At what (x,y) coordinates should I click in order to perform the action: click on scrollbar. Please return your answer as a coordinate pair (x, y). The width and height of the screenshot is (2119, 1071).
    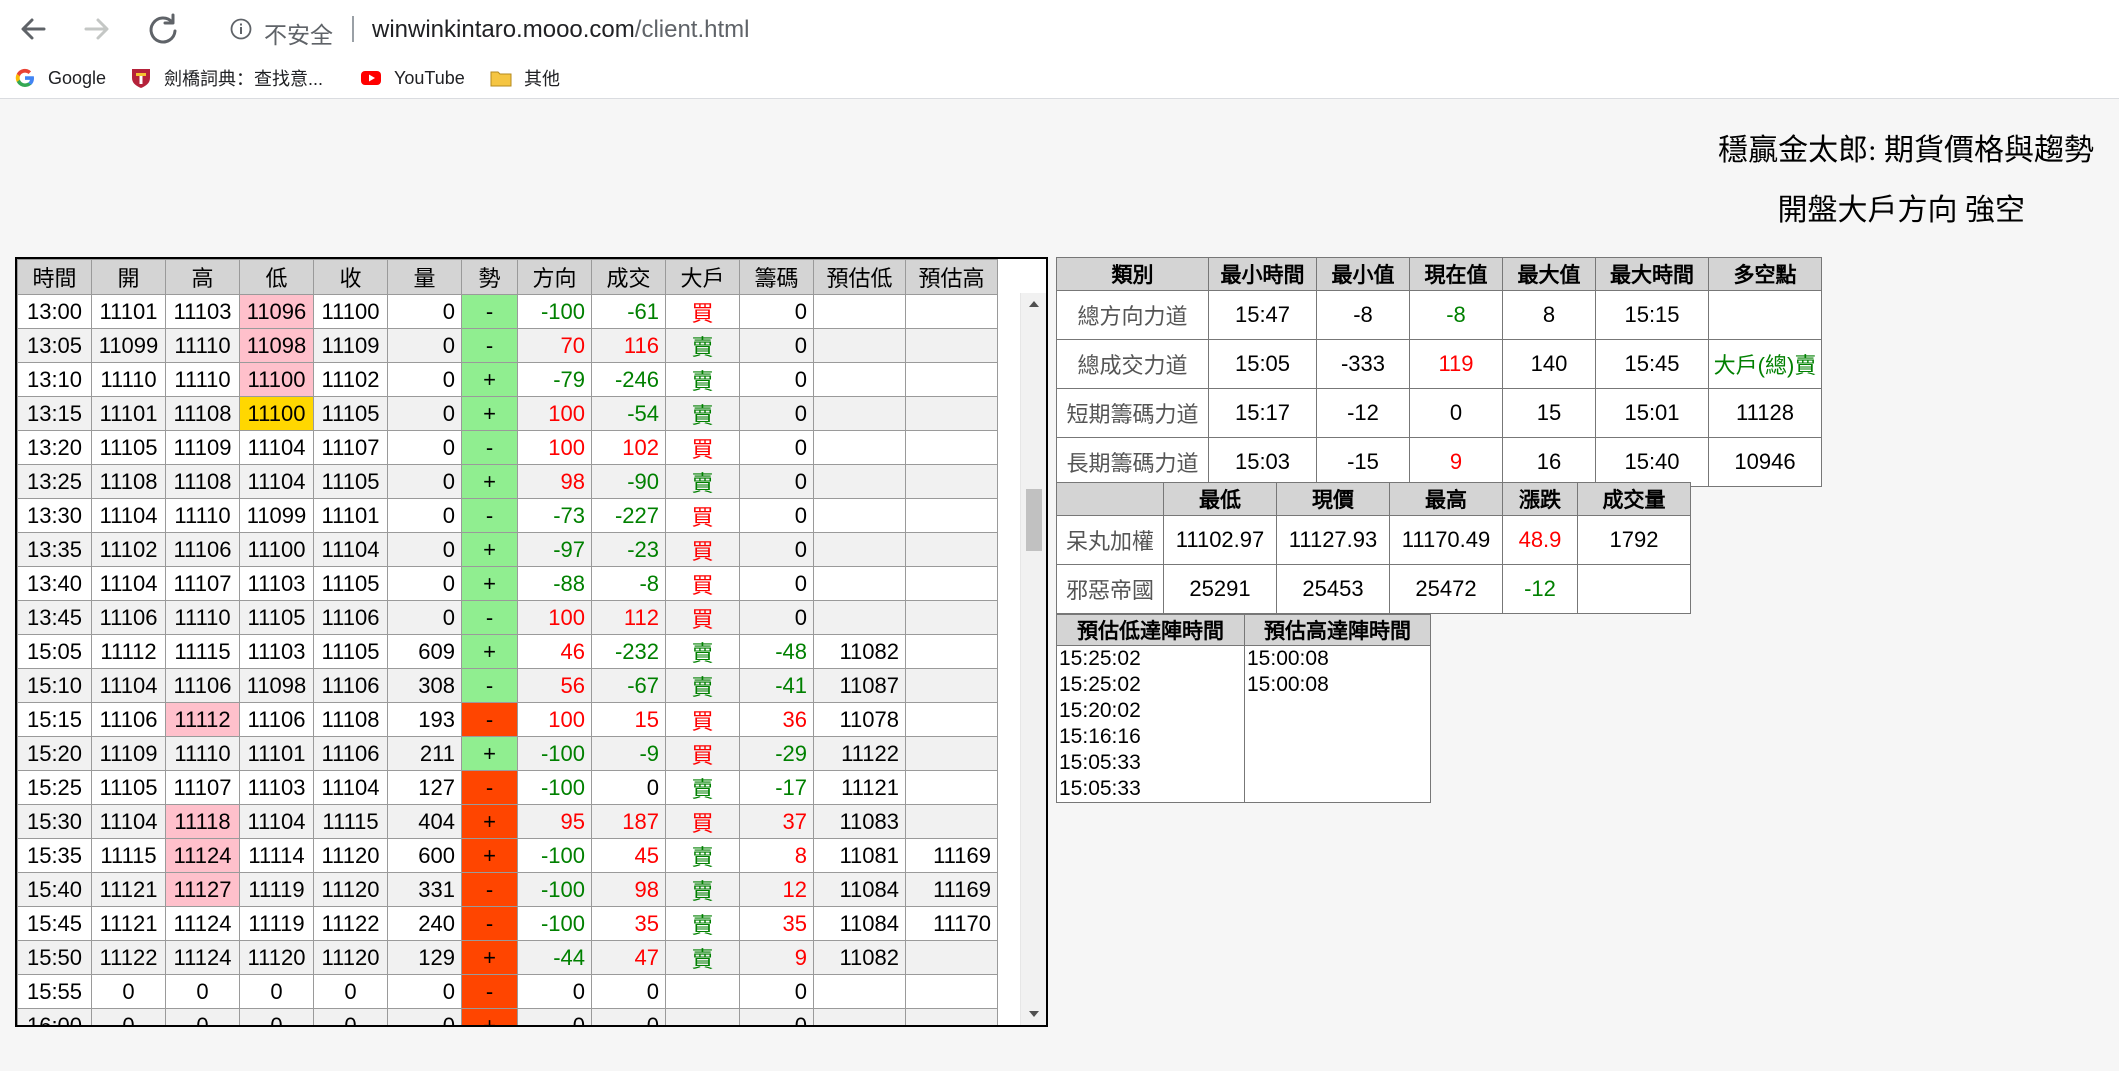
    Looking at the image, I should click on (1033, 659).